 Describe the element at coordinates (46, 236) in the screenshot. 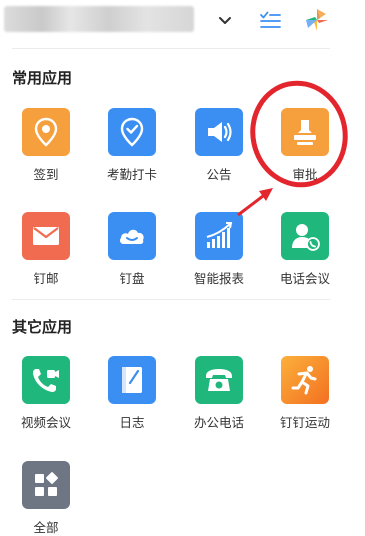

I see `mail-icon` at that location.